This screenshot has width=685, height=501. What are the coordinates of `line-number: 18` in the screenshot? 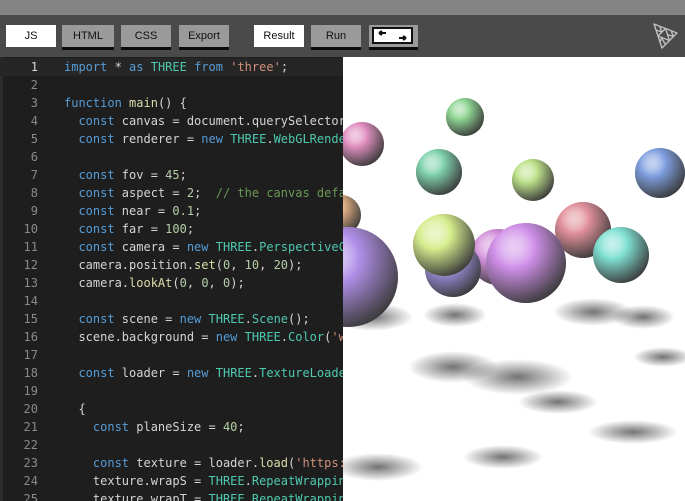 It's located at (30, 373).